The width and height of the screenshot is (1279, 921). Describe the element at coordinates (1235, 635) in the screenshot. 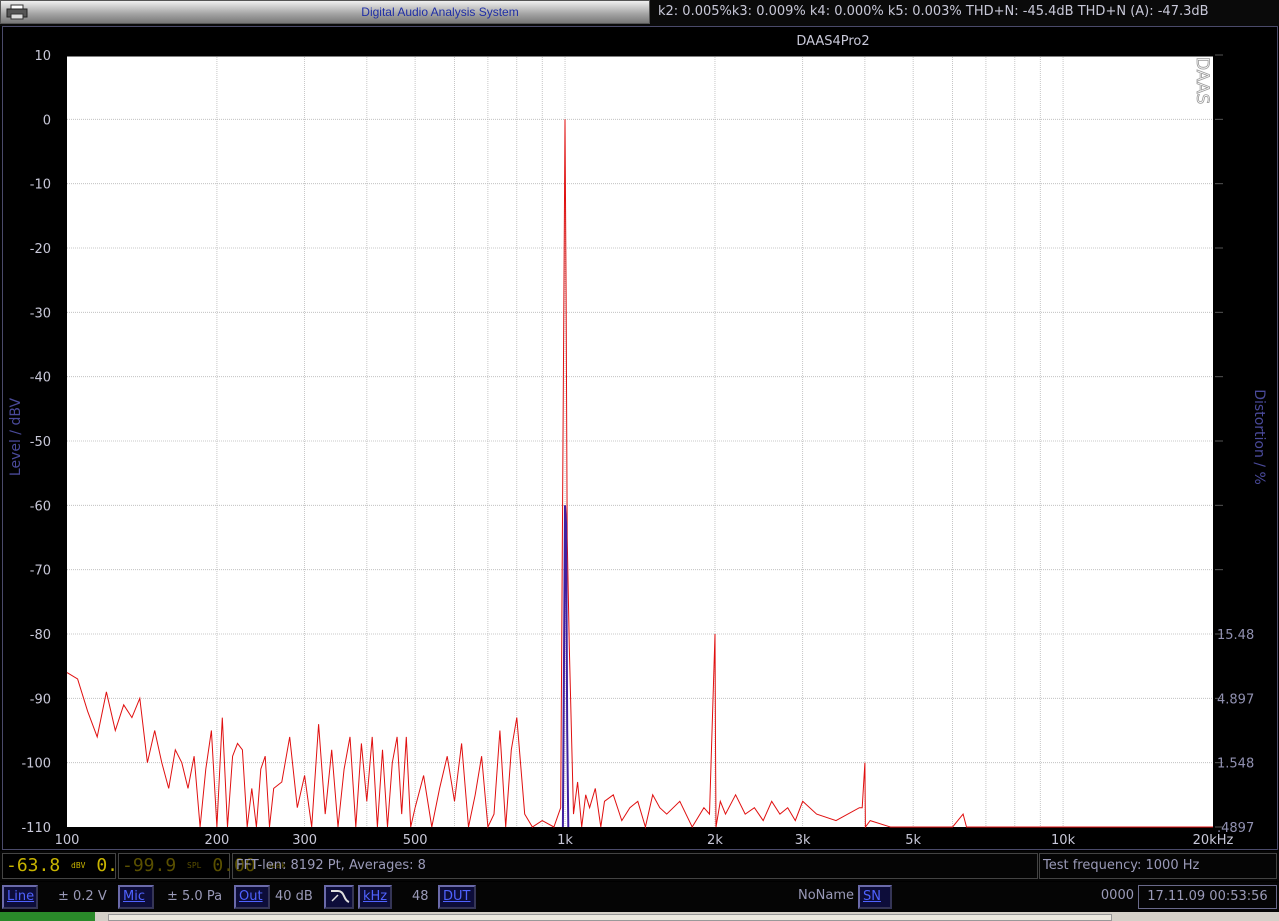

I see `y2-tick-label: 15.48` at that location.